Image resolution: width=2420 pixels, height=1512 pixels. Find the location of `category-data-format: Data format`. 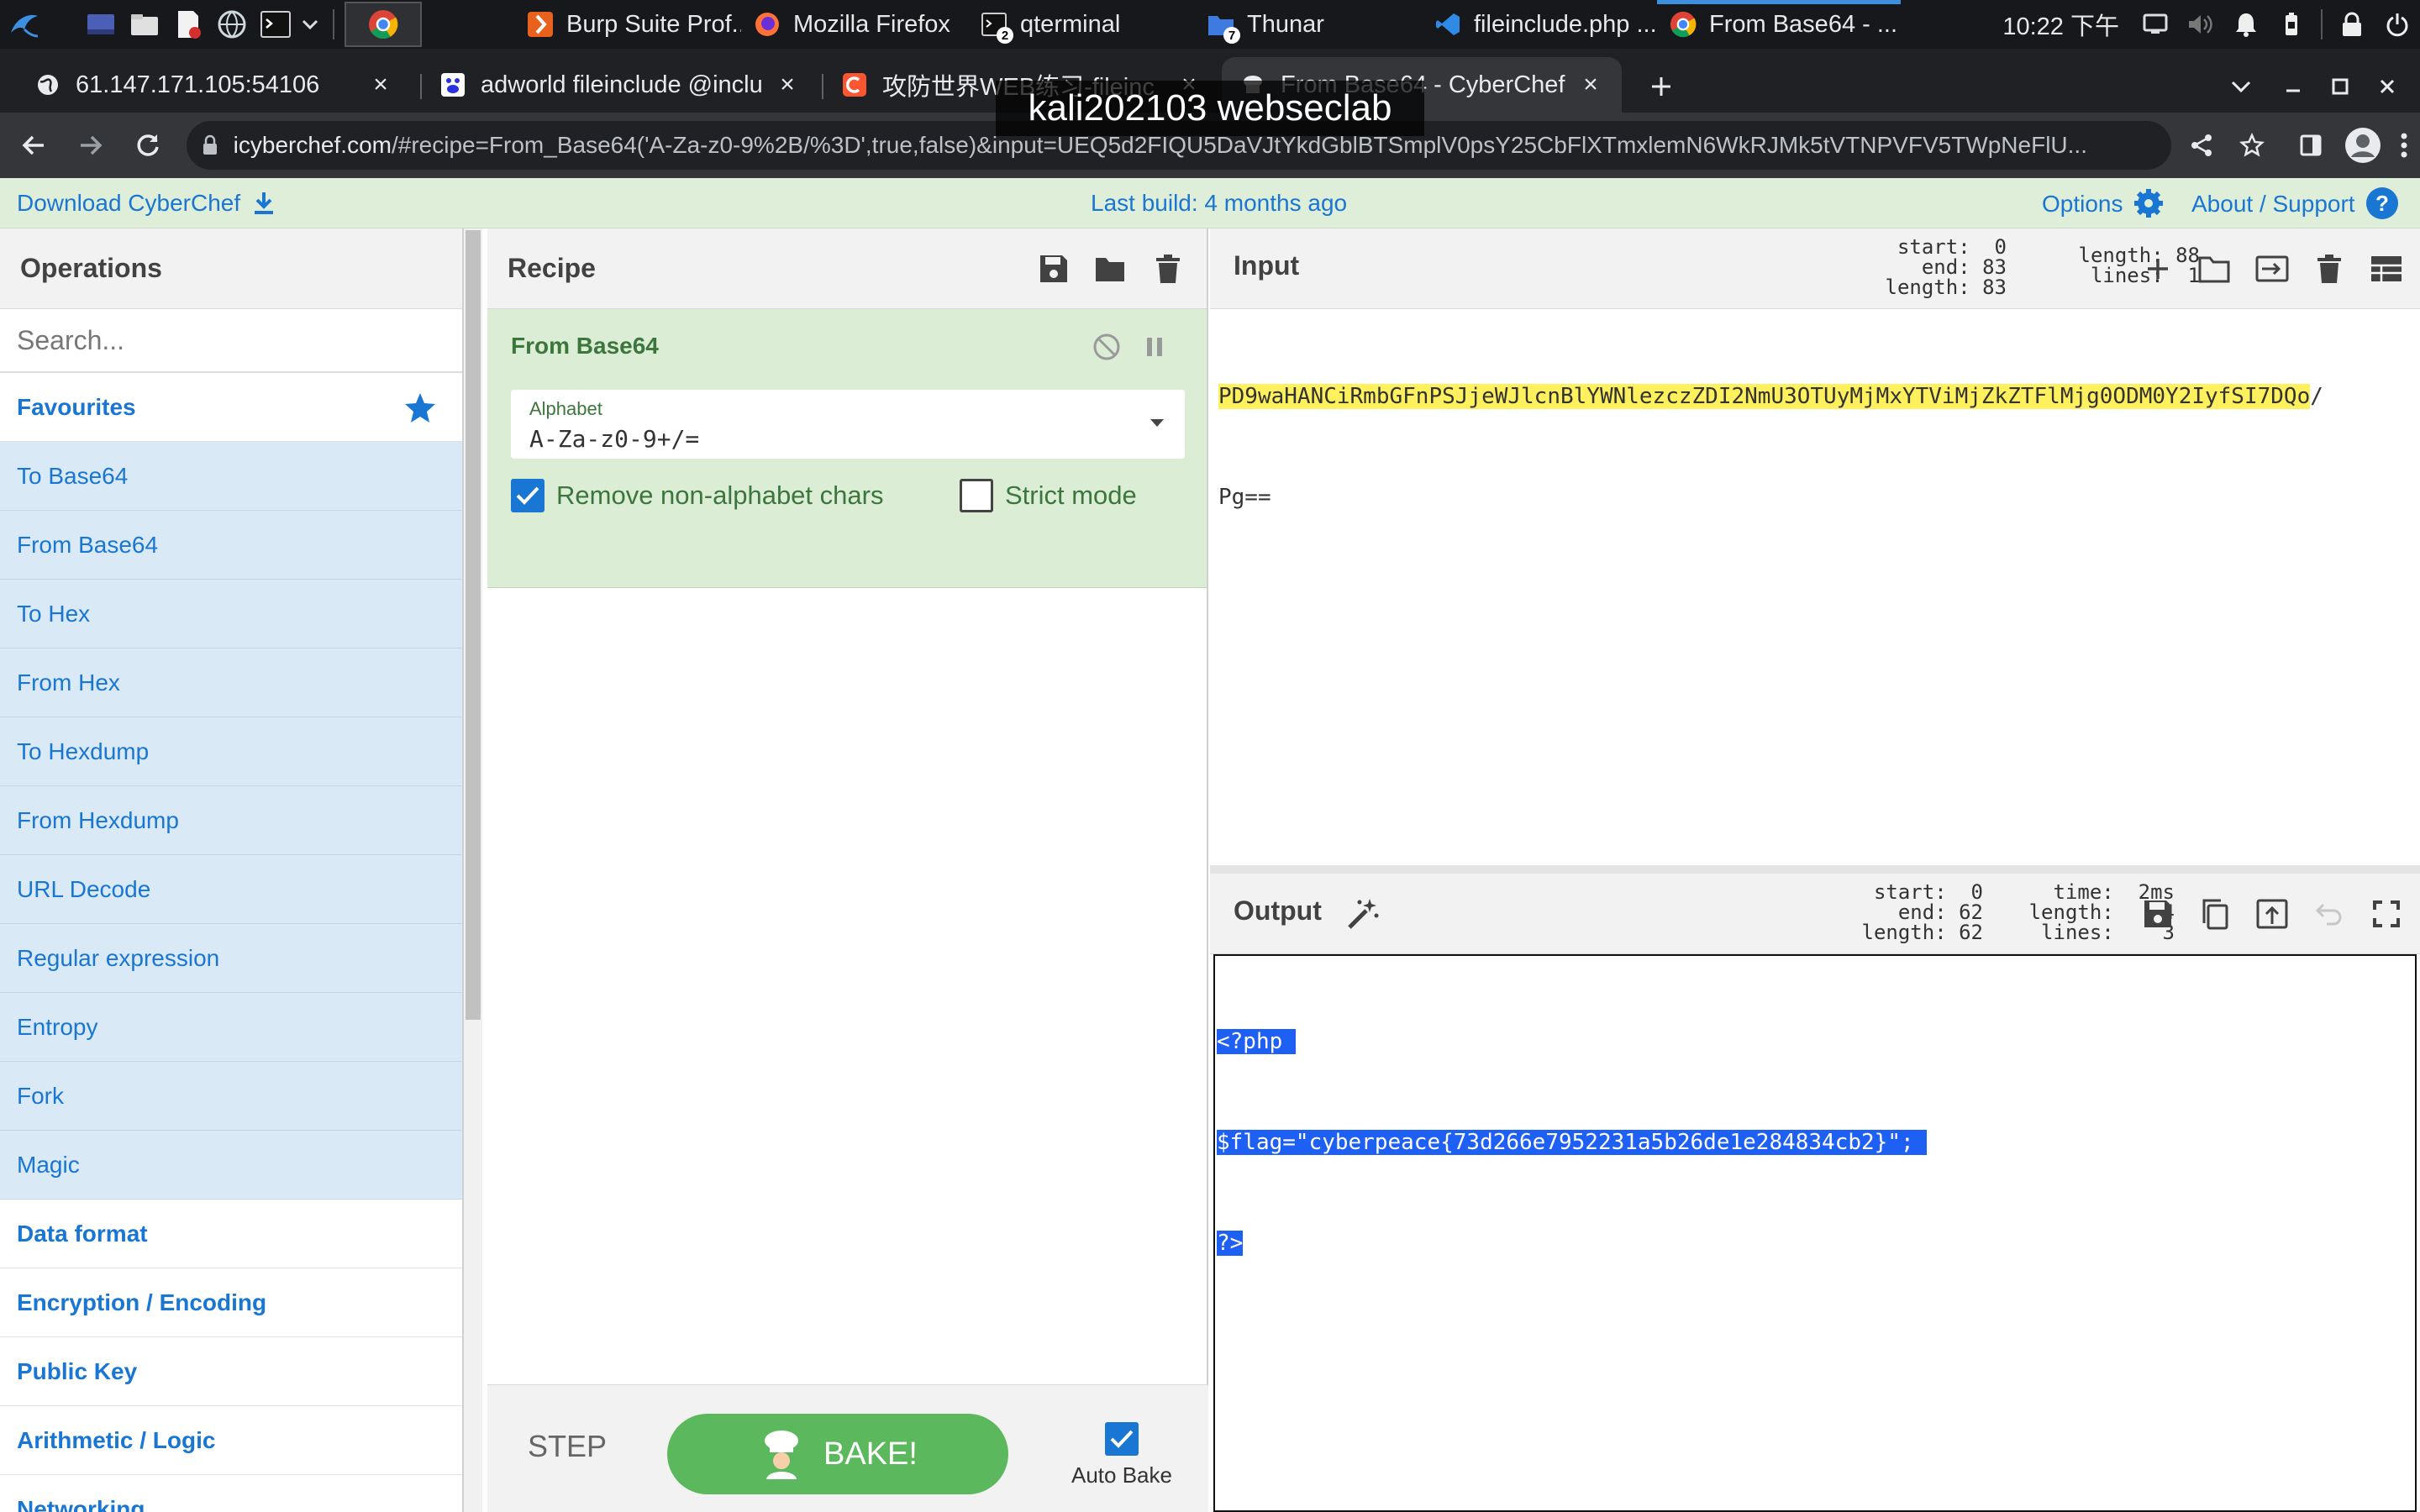

category-data-format: Data format is located at coordinates (231, 1234).